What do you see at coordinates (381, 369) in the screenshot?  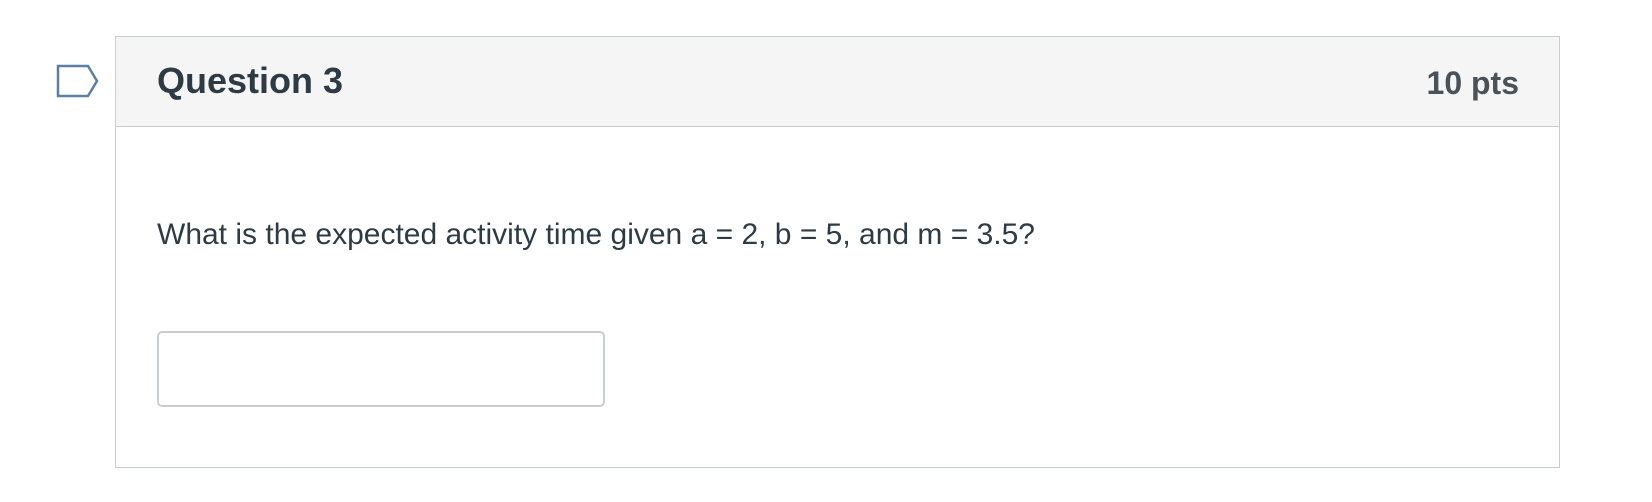 I see `answer-input` at bounding box center [381, 369].